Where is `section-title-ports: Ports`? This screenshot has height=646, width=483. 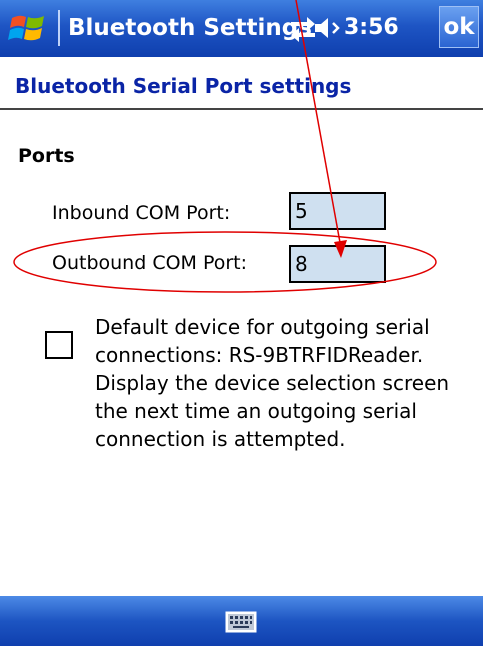
section-title-ports: Ports is located at coordinates (46, 156).